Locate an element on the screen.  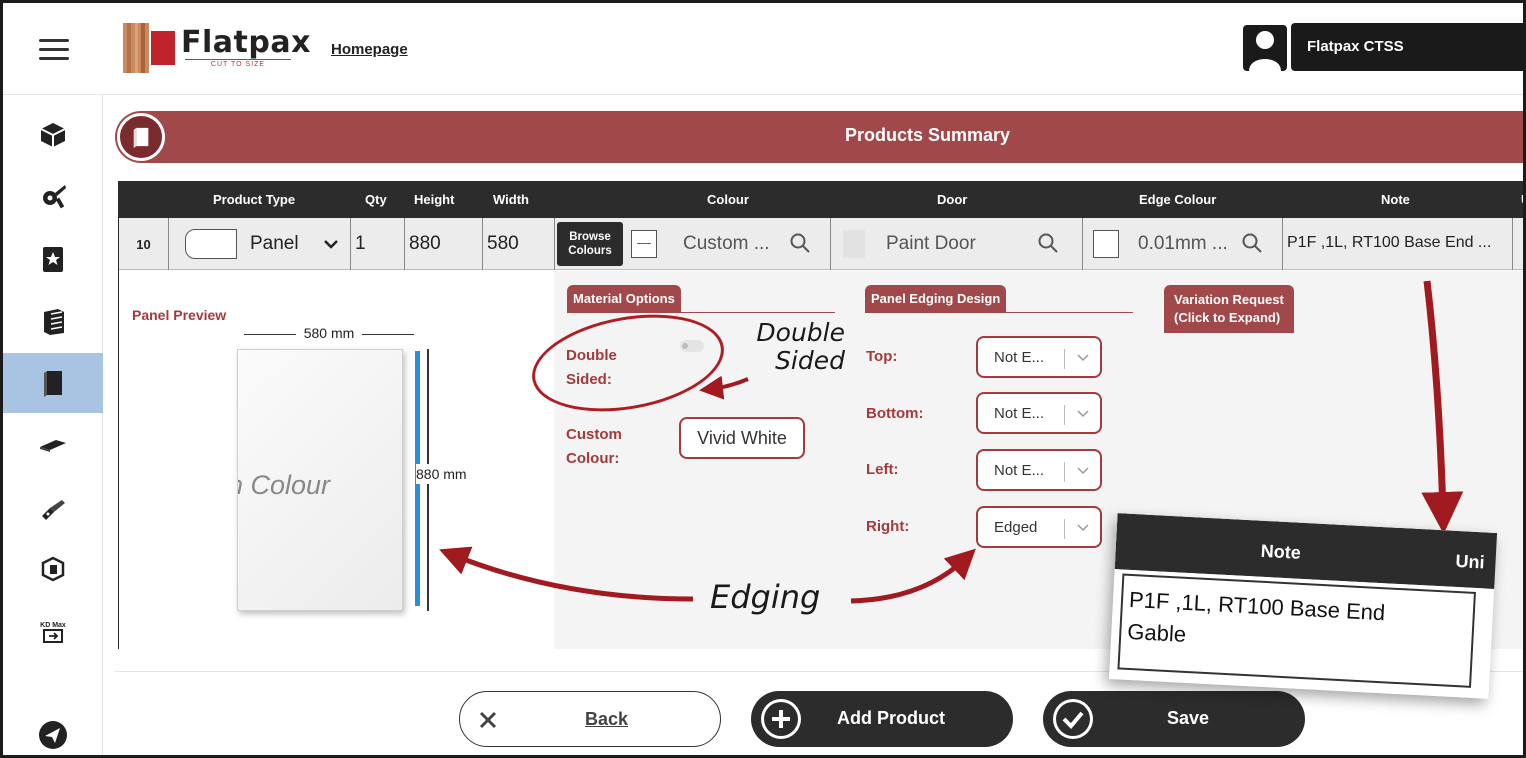
bookmark-star-icon is located at coordinates (53, 259).